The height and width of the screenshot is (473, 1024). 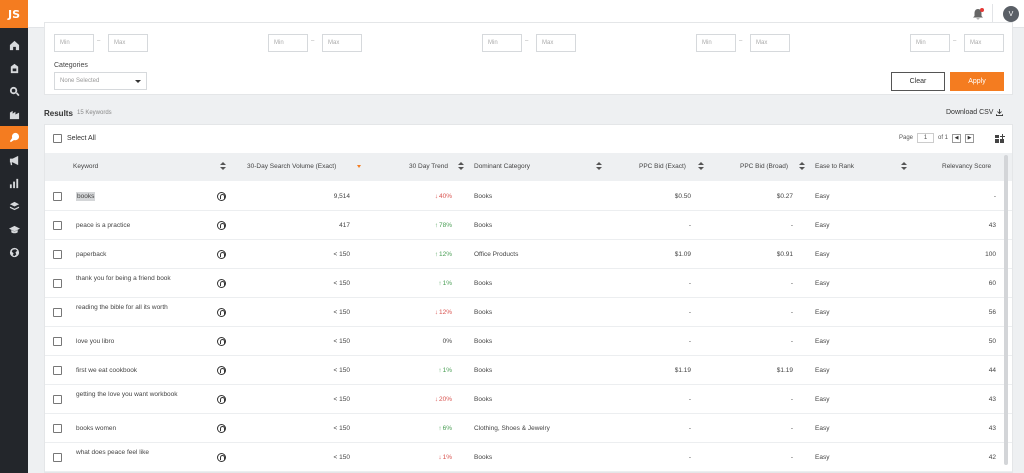 What do you see at coordinates (992, 312) in the screenshot?
I see `relevancy-cell: 56` at bounding box center [992, 312].